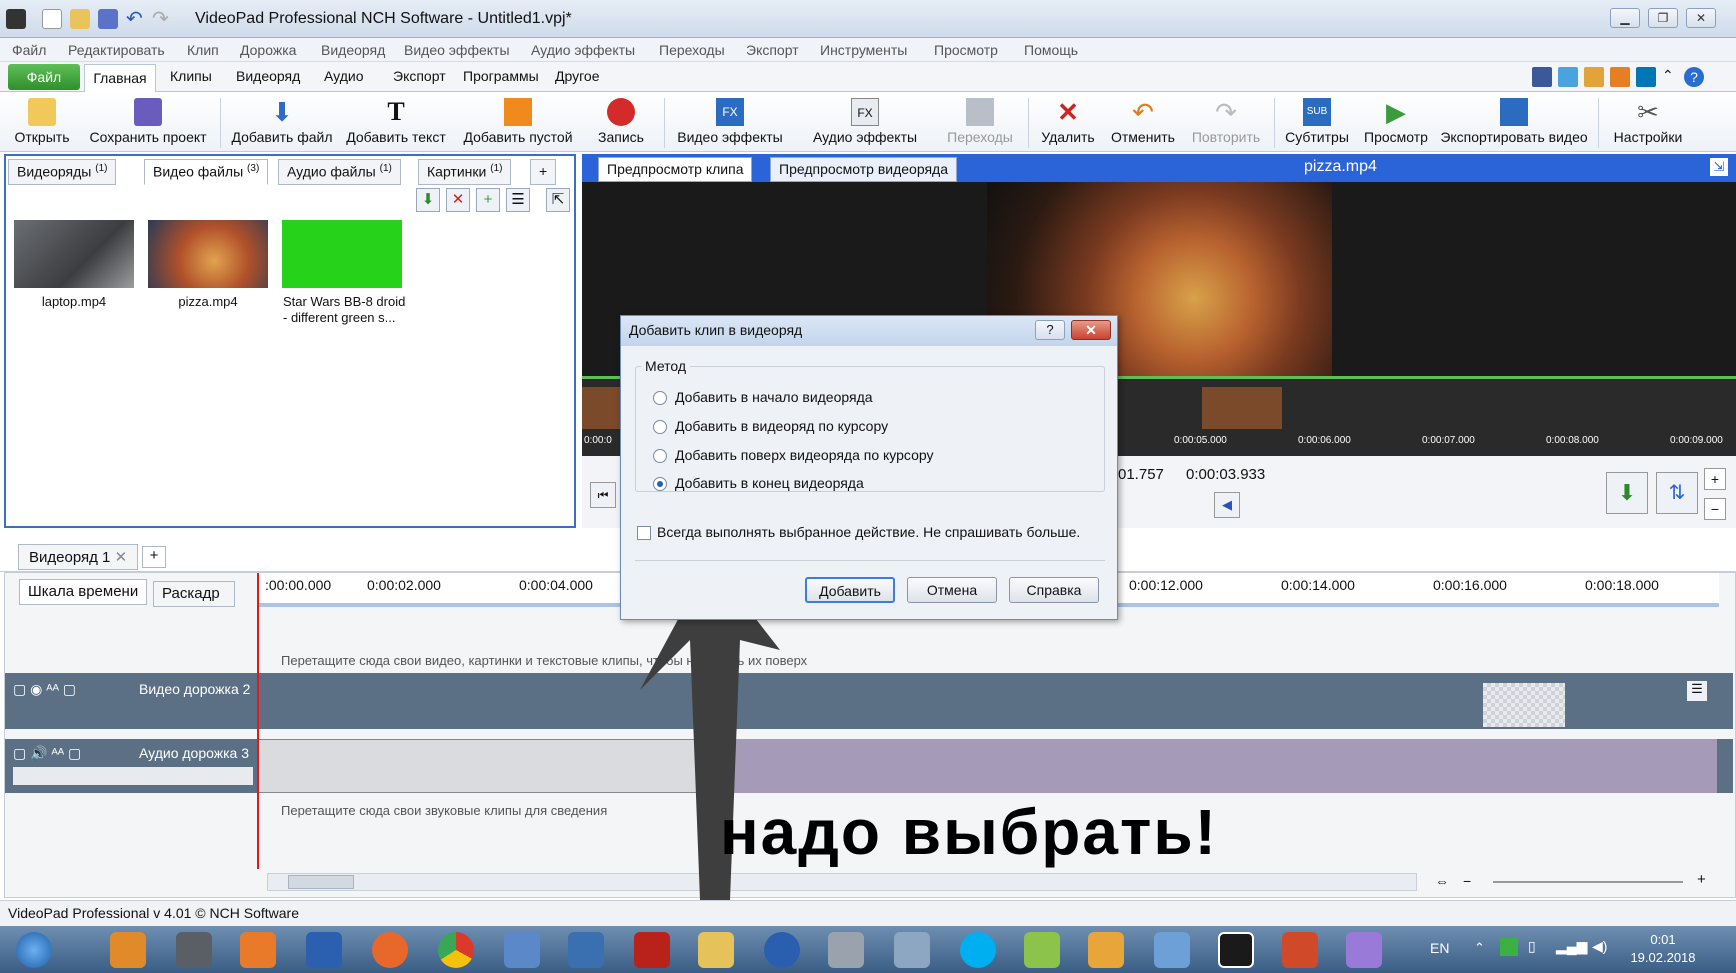 The height and width of the screenshot is (973, 1736). I want to click on settings-button: ✂ Настройки, so click(1648, 122).